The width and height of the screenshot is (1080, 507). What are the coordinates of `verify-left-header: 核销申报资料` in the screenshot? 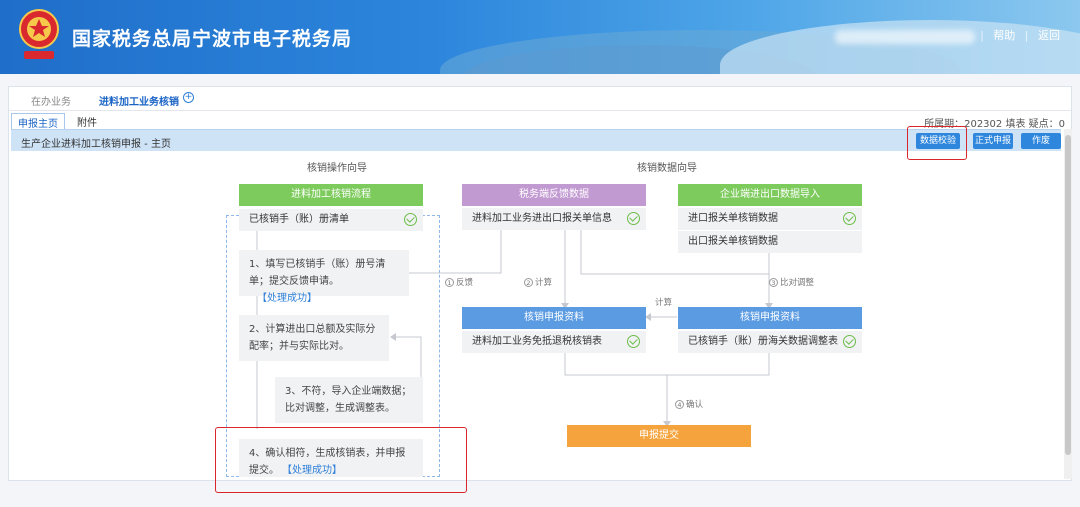 It's located at (554, 318).